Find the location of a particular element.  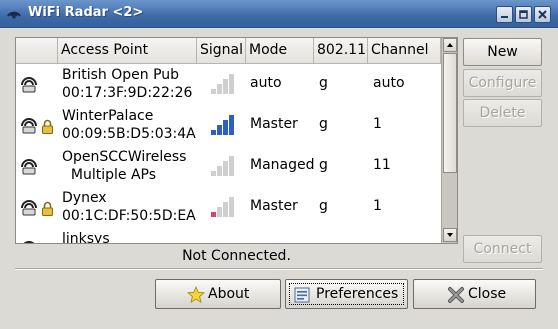

scroll-down-button is located at coordinates (450, 235).